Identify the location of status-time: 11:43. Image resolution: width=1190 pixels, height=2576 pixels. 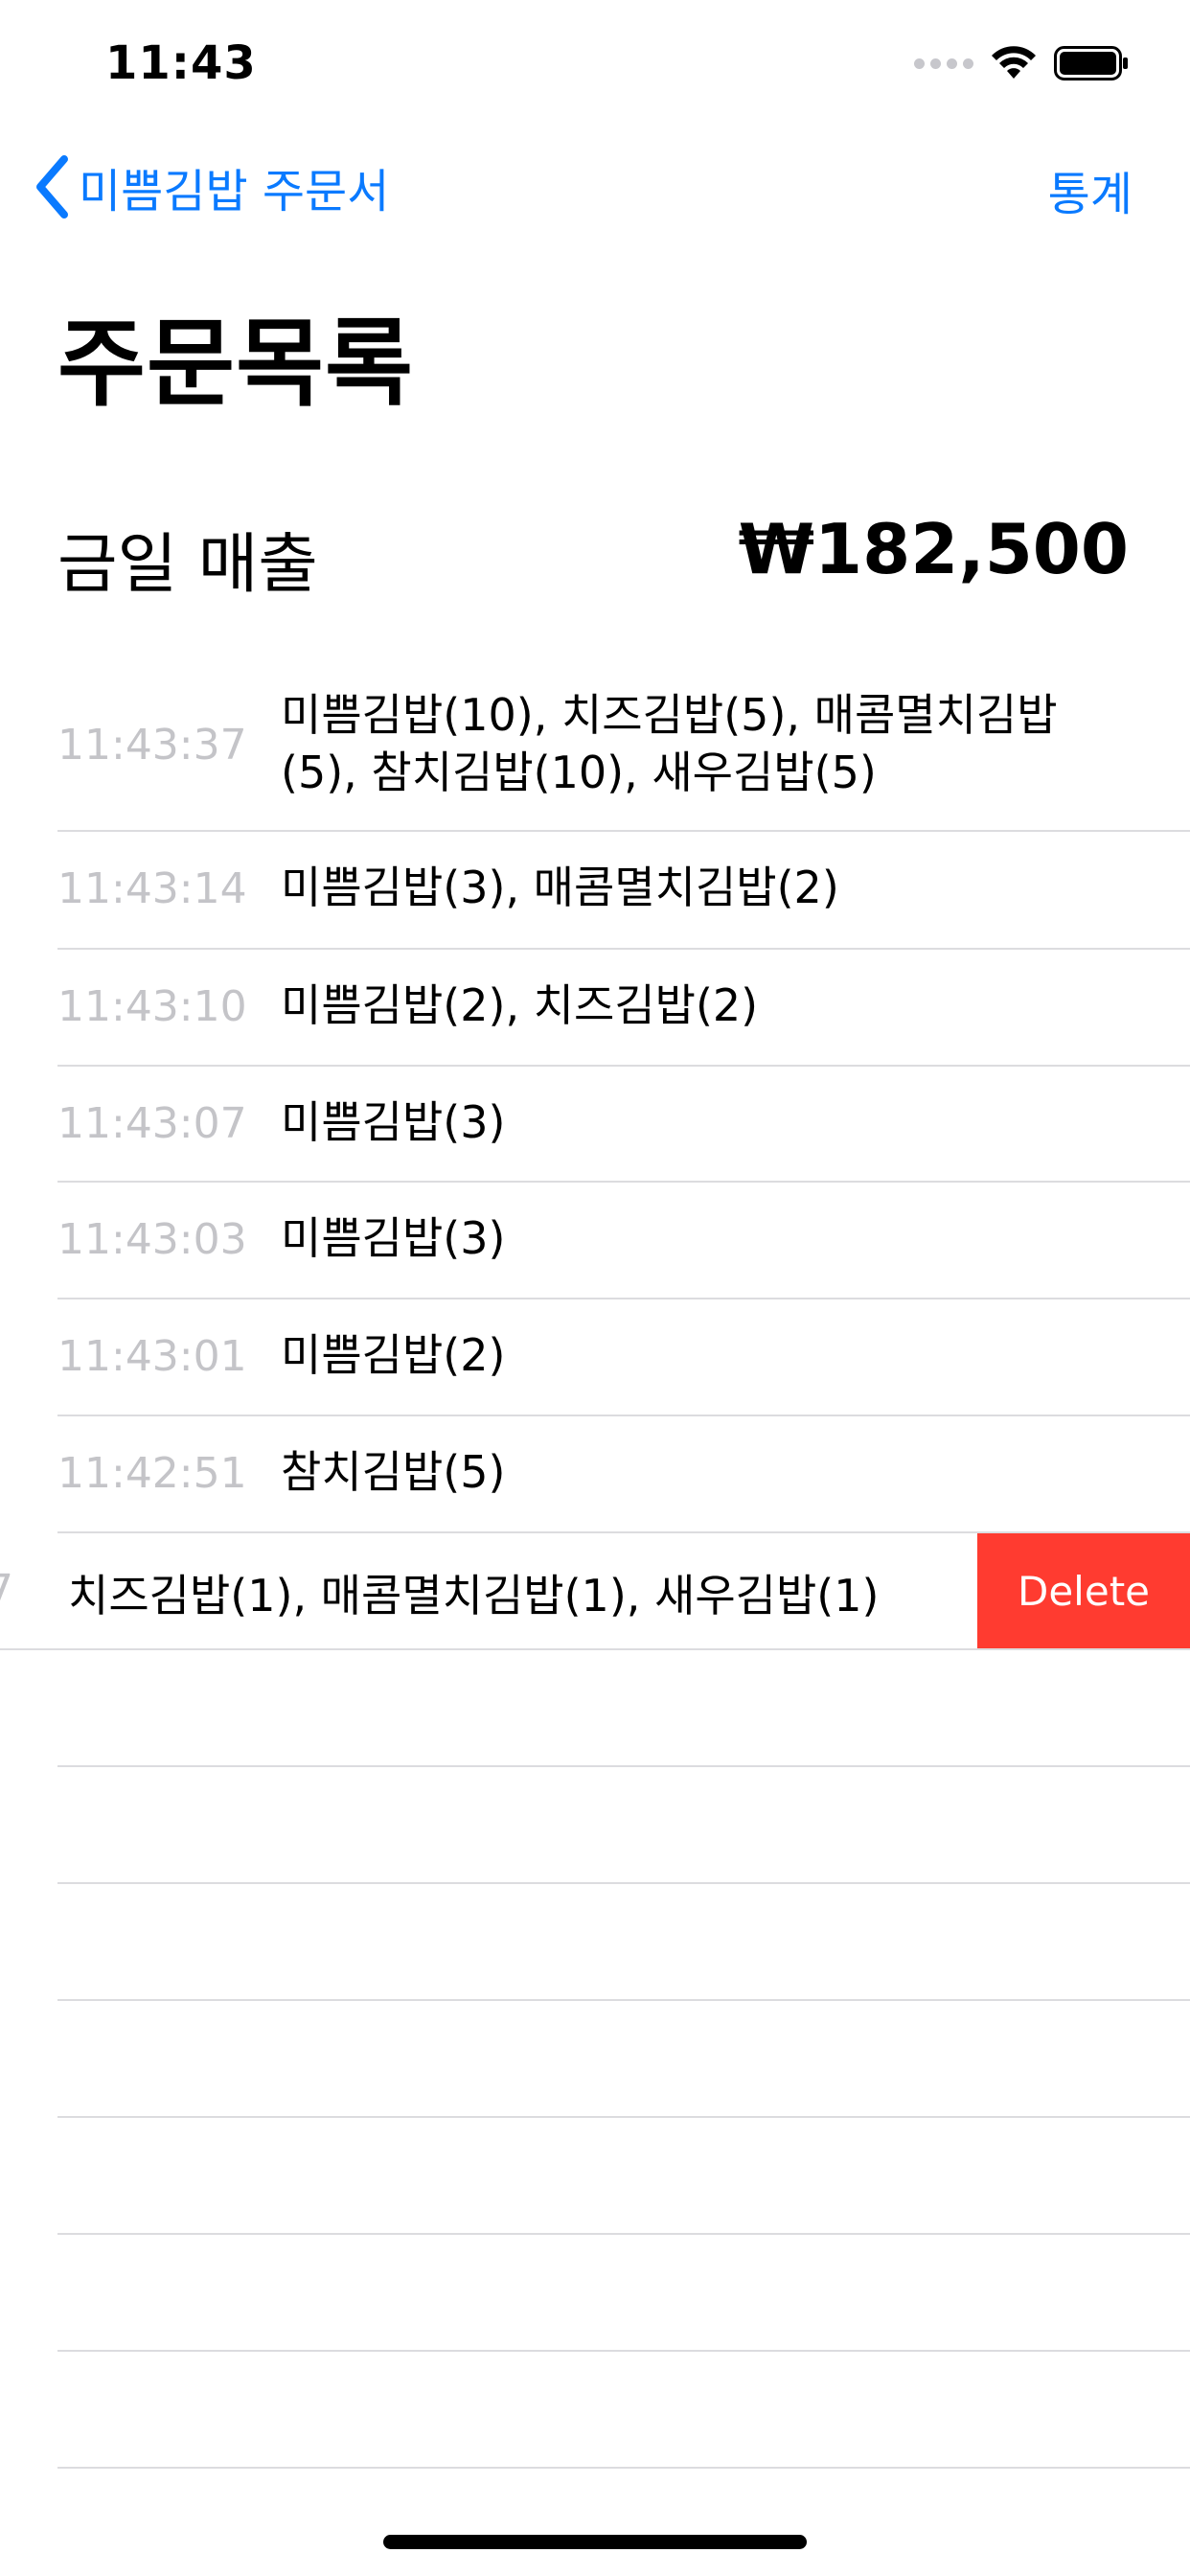
(181, 63).